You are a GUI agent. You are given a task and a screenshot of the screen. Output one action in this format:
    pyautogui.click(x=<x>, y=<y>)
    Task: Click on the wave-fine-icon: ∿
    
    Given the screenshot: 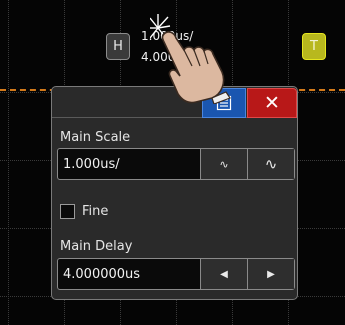 What is the action you would take?
    pyautogui.click(x=271, y=164)
    